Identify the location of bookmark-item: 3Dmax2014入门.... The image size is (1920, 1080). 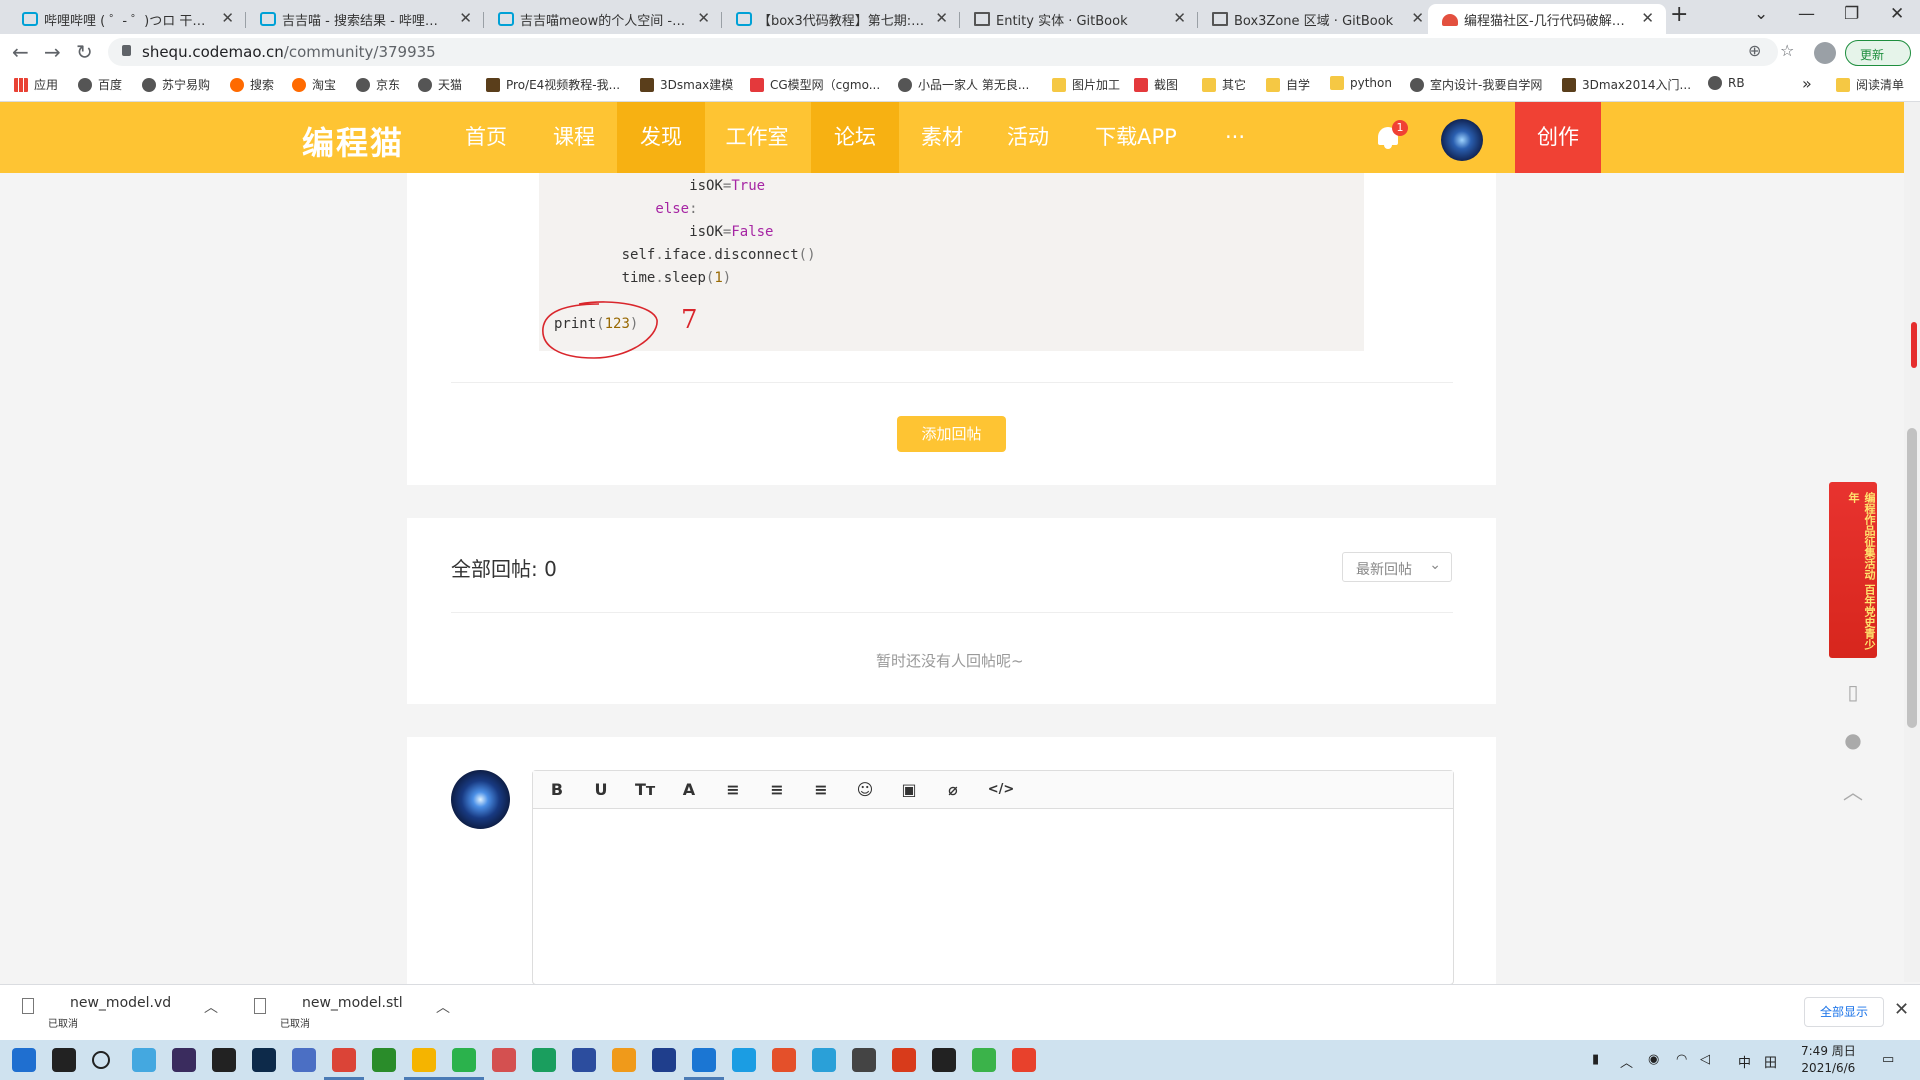
(1626, 84).